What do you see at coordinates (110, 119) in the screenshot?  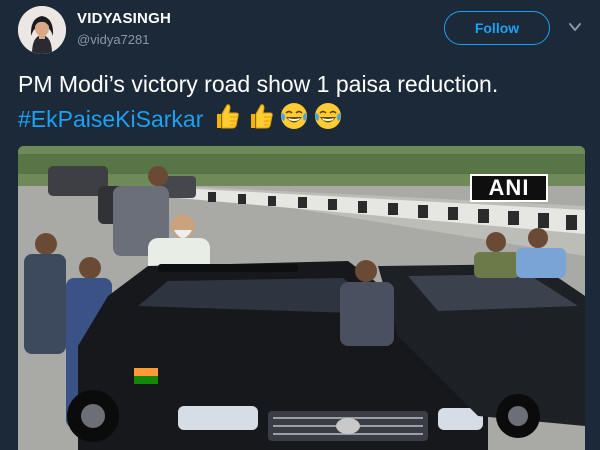 I see `hashtag-link: #EkPaiseKiSarkar` at bounding box center [110, 119].